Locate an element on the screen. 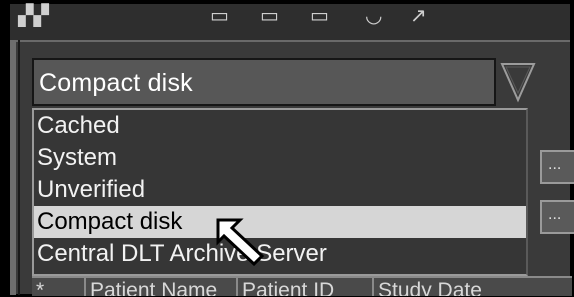 This screenshot has width=574, height=297. dropdown-option-unverified: Unverified is located at coordinates (280, 190).